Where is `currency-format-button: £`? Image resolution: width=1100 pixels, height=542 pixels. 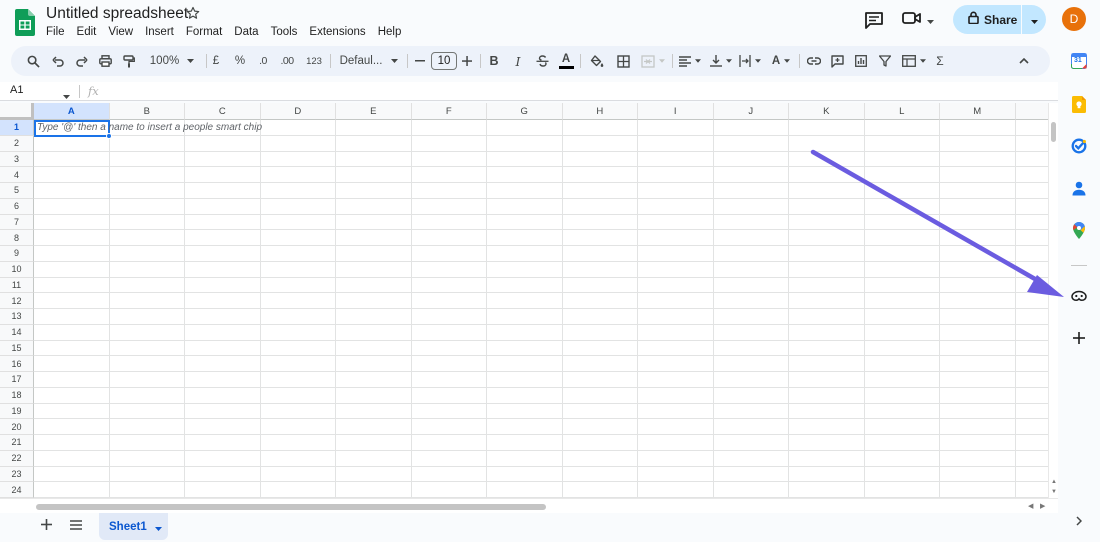 currency-format-button: £ is located at coordinates (216, 61).